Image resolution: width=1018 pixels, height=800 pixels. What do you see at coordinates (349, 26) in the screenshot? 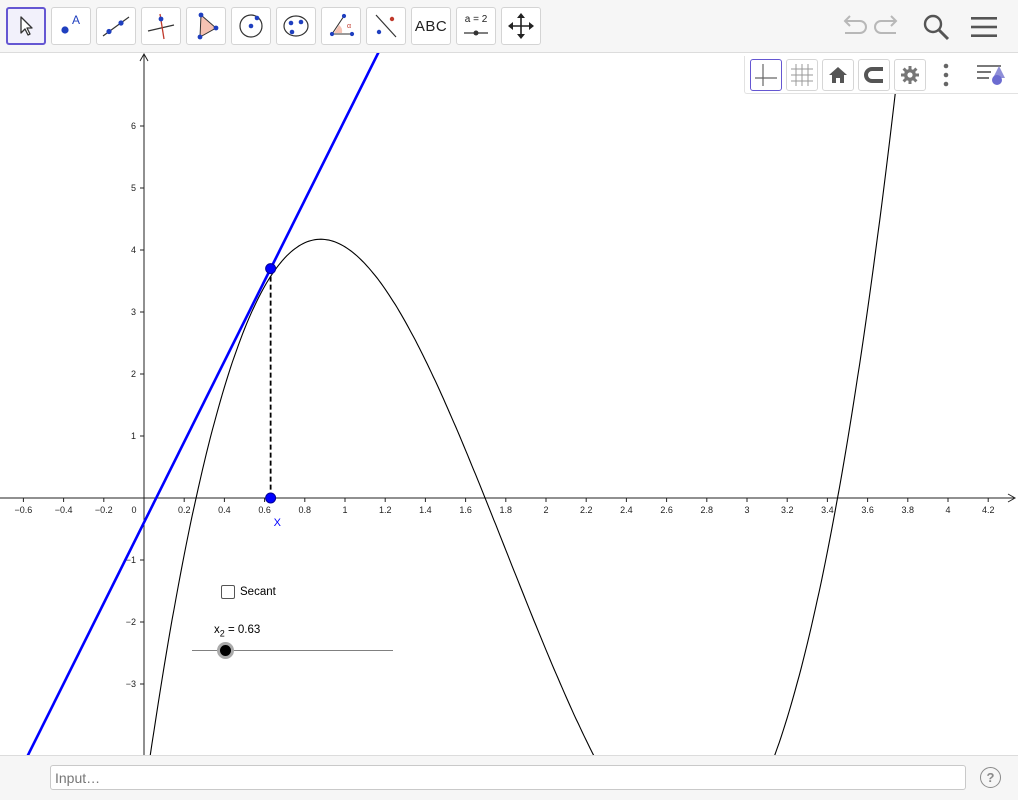
I see `svg-text: α` at bounding box center [349, 26].